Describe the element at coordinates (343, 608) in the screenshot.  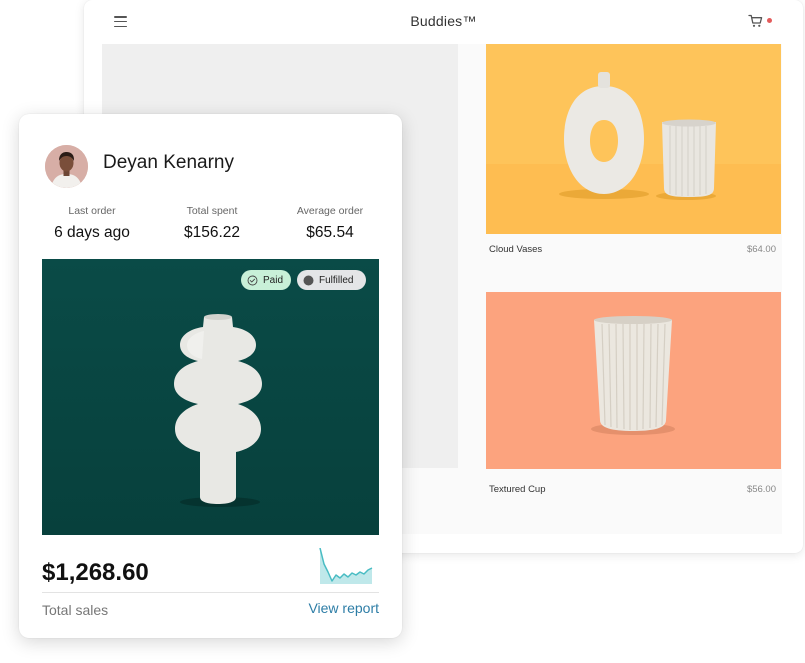
I see `view-report-link: View report` at that location.